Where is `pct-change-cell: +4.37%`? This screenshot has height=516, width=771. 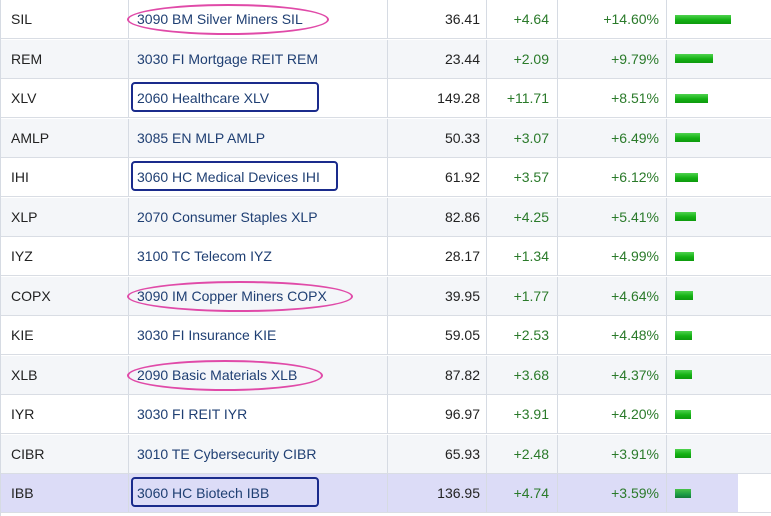 pct-change-cell: +4.37% is located at coordinates (612, 374).